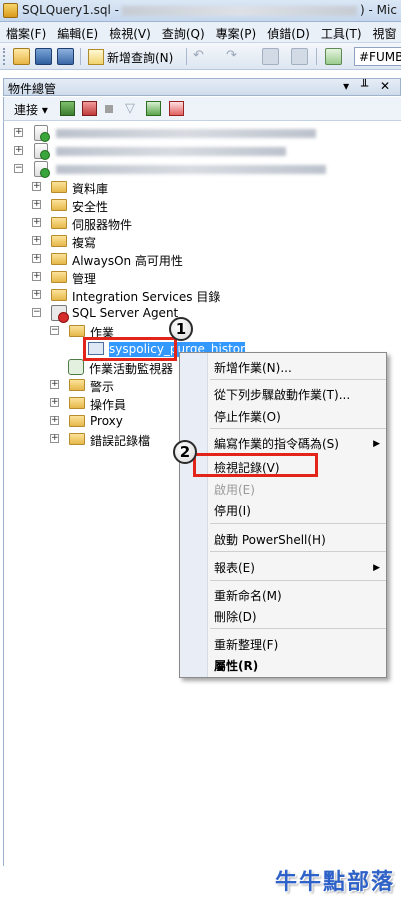 The width and height of the screenshot is (401, 900). I want to click on tree-integration-services: + Integration Services 目錄, so click(192, 296).